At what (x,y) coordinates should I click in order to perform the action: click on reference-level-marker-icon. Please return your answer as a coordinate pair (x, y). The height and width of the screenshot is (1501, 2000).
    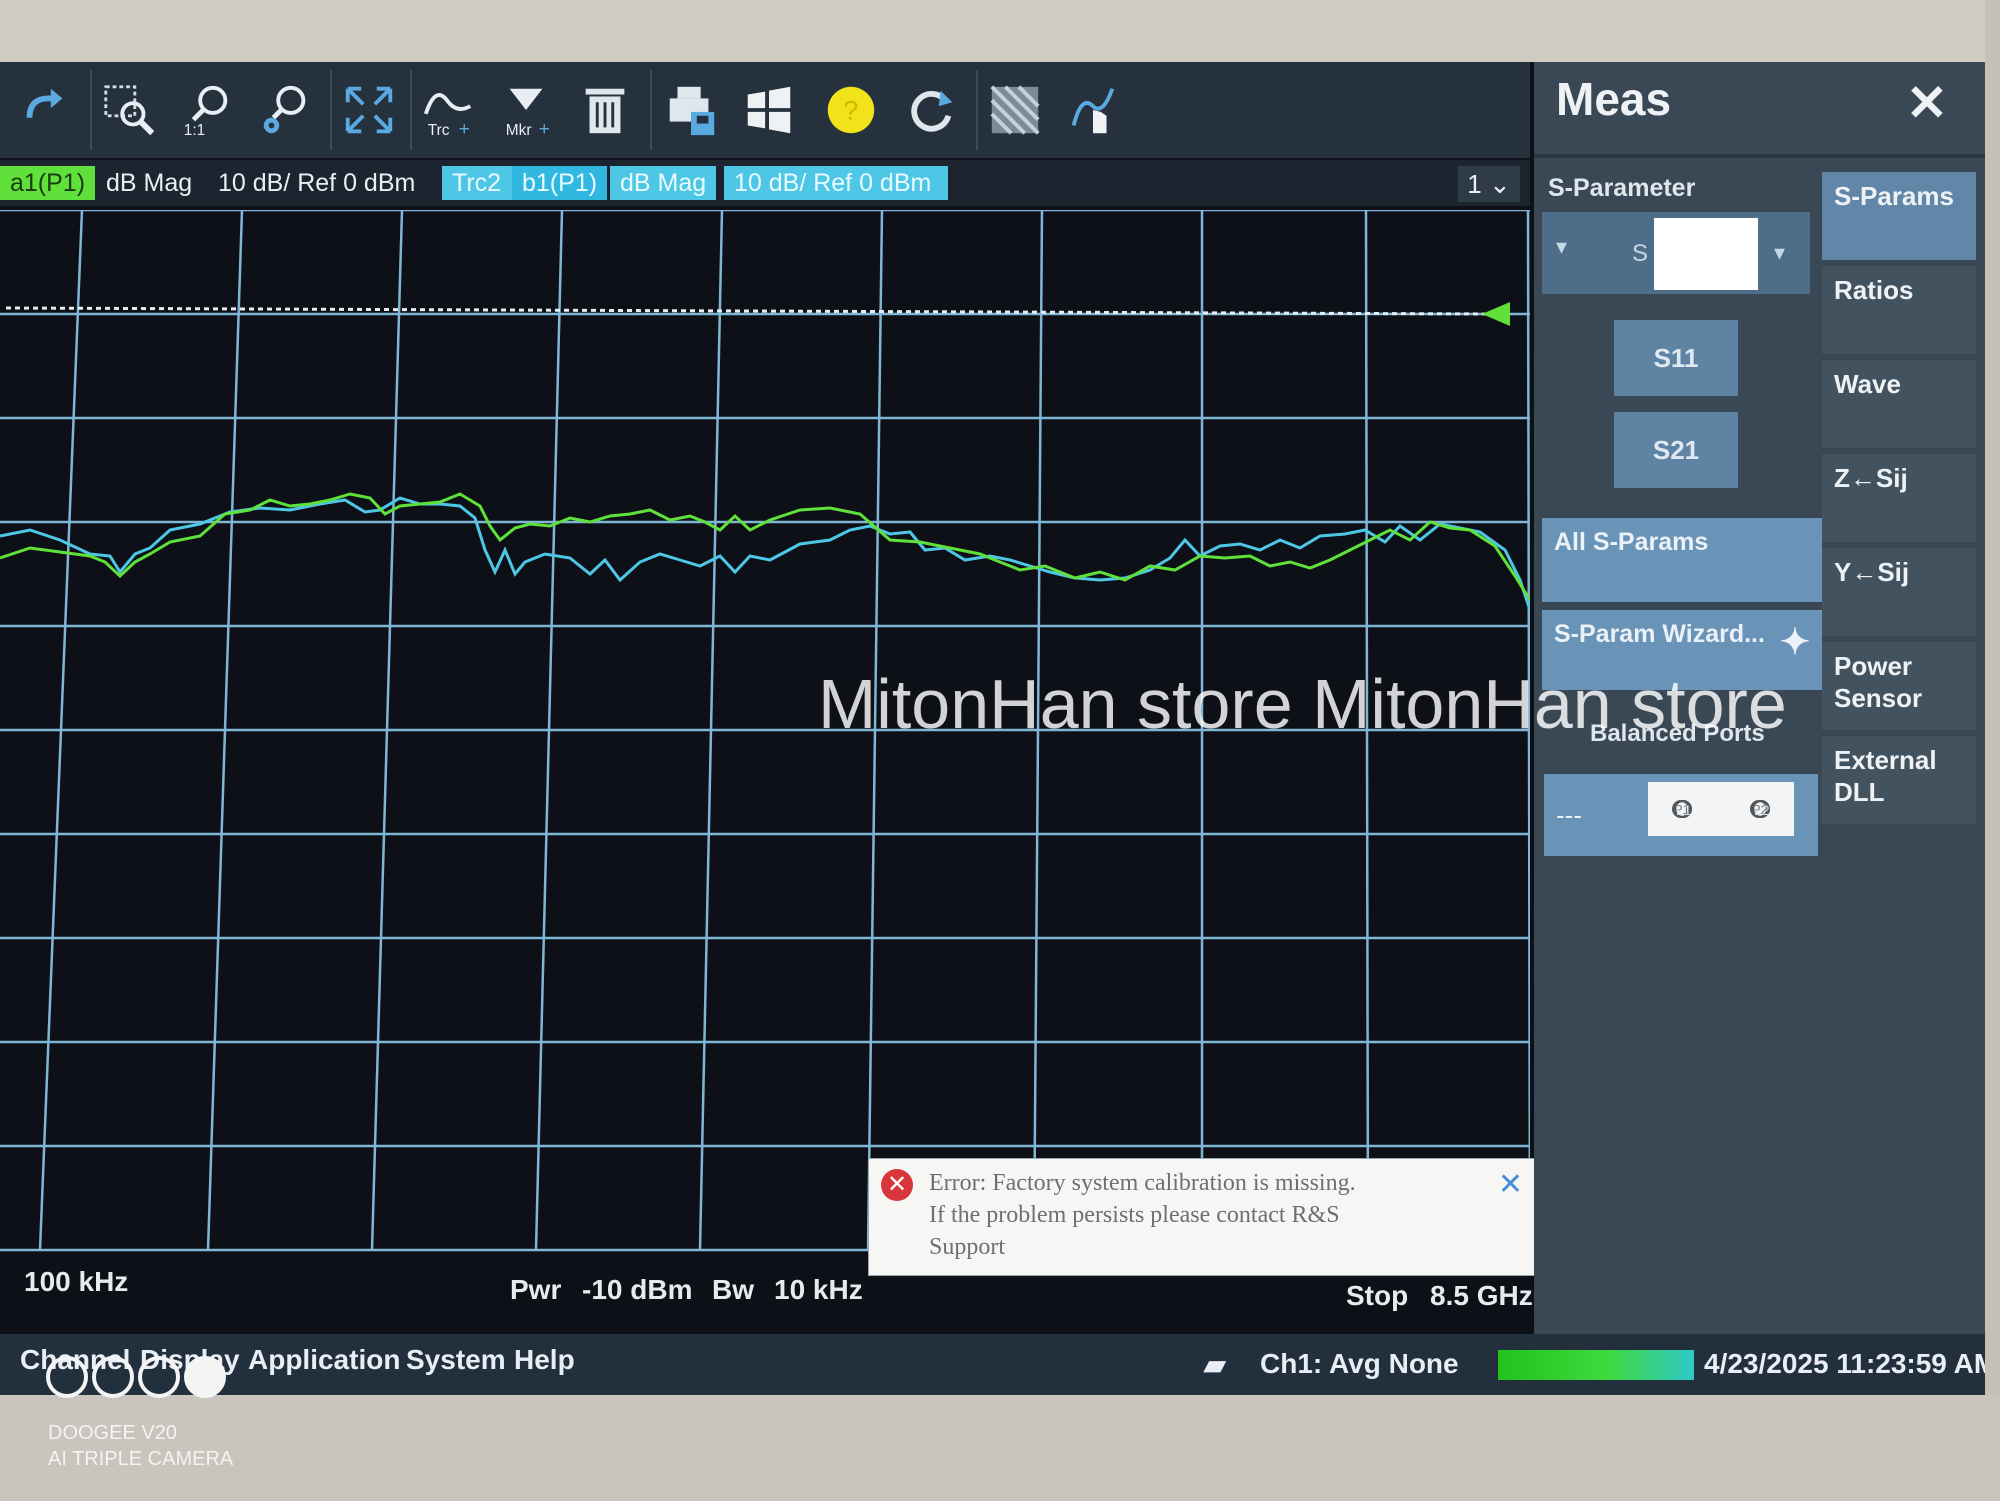
    Looking at the image, I should click on (1496, 314).